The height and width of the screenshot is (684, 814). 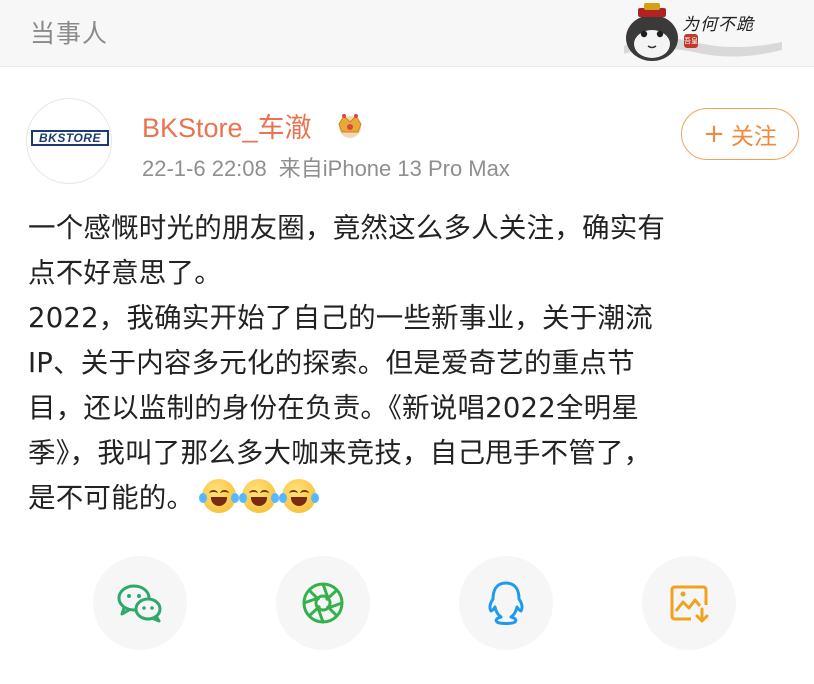 I want to click on crown-icon, so click(x=350, y=126).